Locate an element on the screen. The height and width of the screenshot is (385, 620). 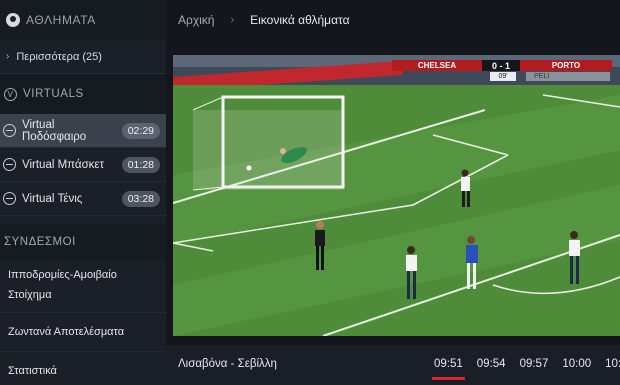
football-icon is located at coordinates (9, 130).